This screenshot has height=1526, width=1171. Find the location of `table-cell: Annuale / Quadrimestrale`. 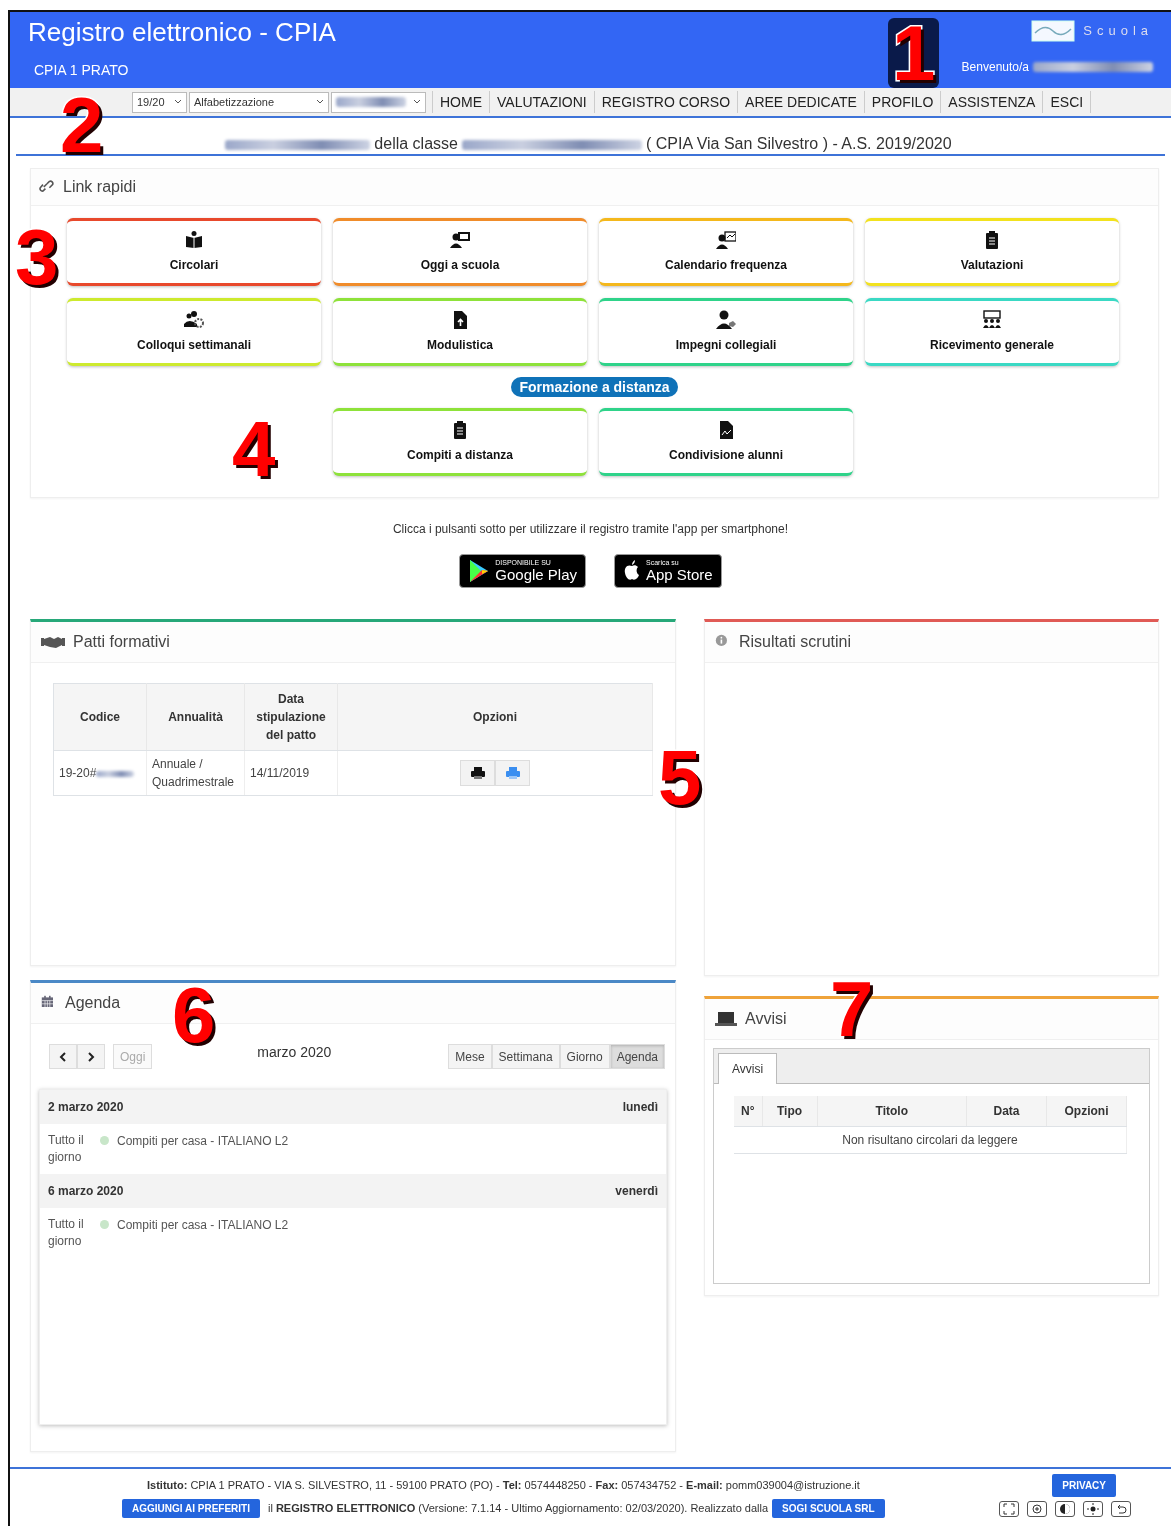

table-cell: Annuale / Quadrimestrale is located at coordinates (195, 773).